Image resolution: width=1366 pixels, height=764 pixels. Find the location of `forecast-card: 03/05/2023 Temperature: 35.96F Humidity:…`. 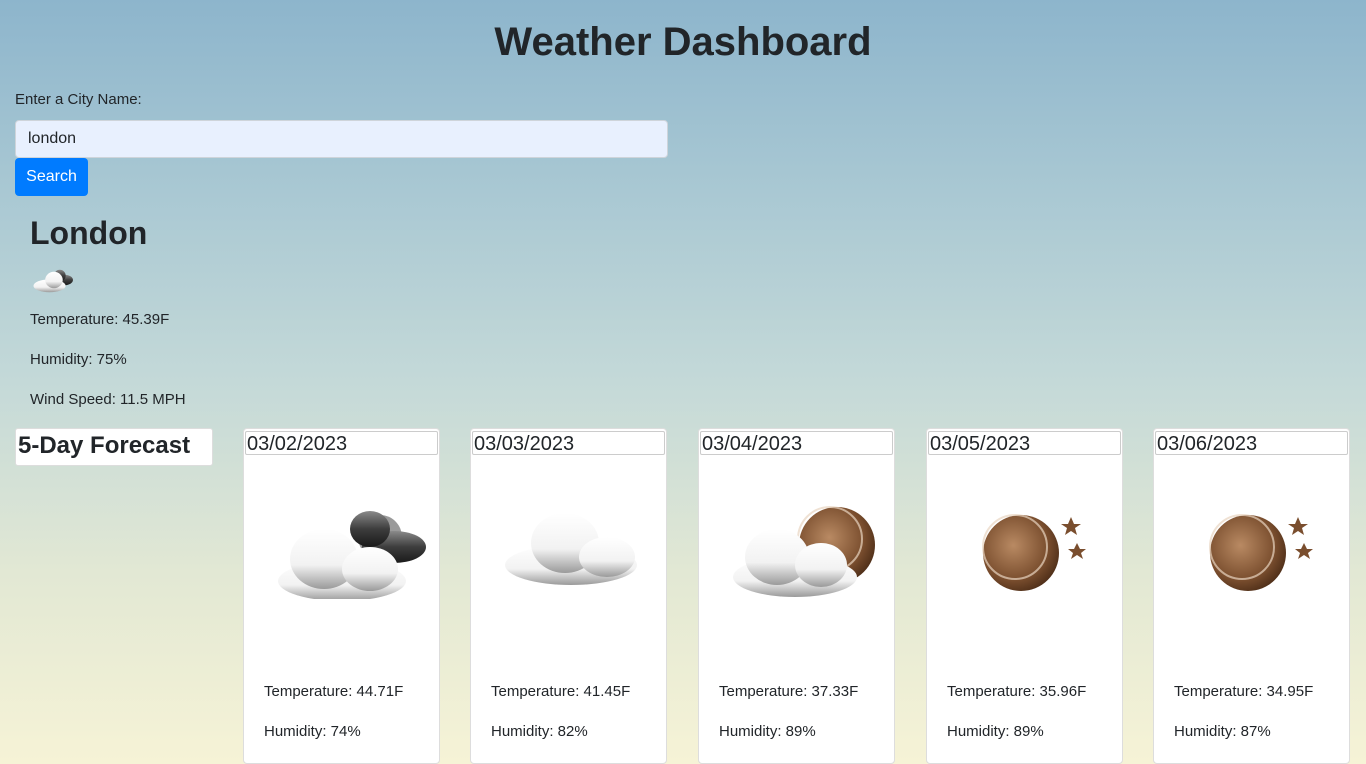

forecast-card: 03/05/2023 Temperature: 35.96F Humidity:… is located at coordinates (1024, 596).